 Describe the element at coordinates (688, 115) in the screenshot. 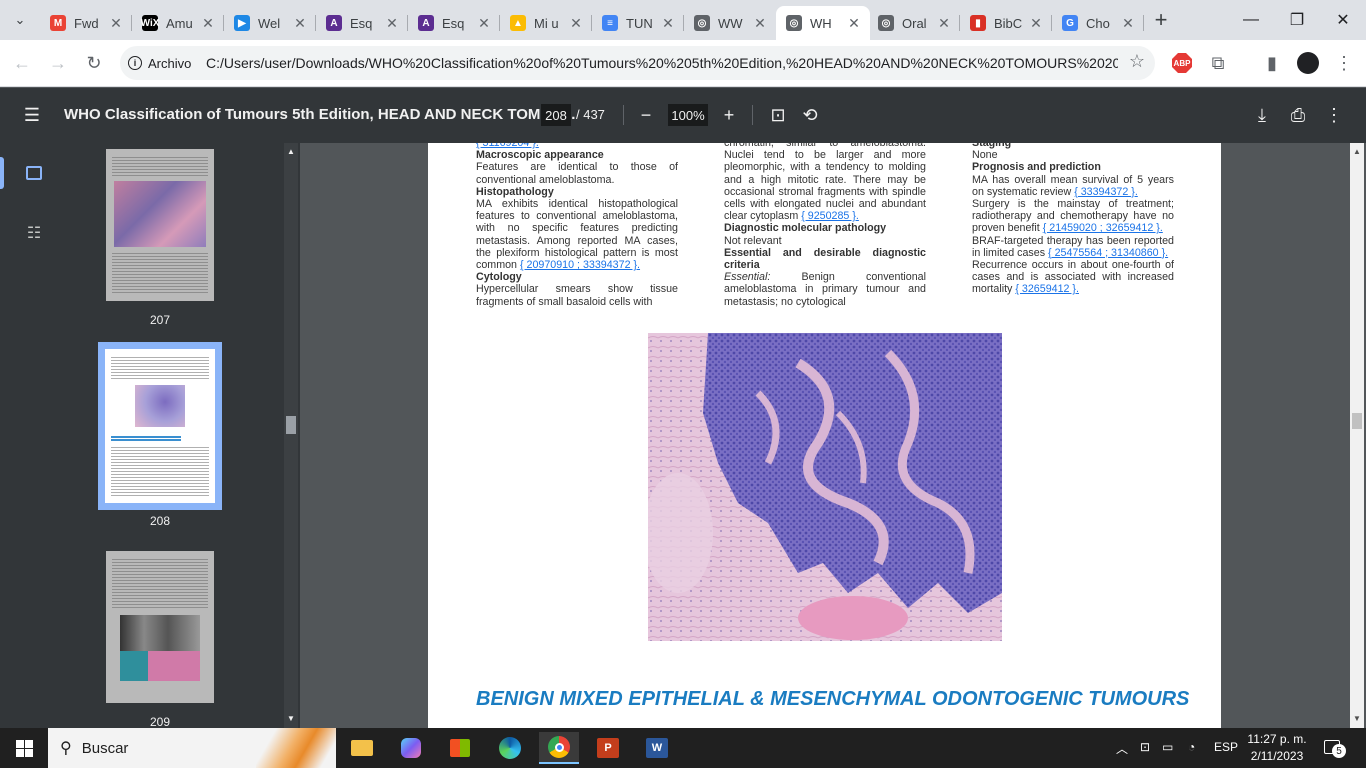

I see `zoom-input: 100%` at that location.